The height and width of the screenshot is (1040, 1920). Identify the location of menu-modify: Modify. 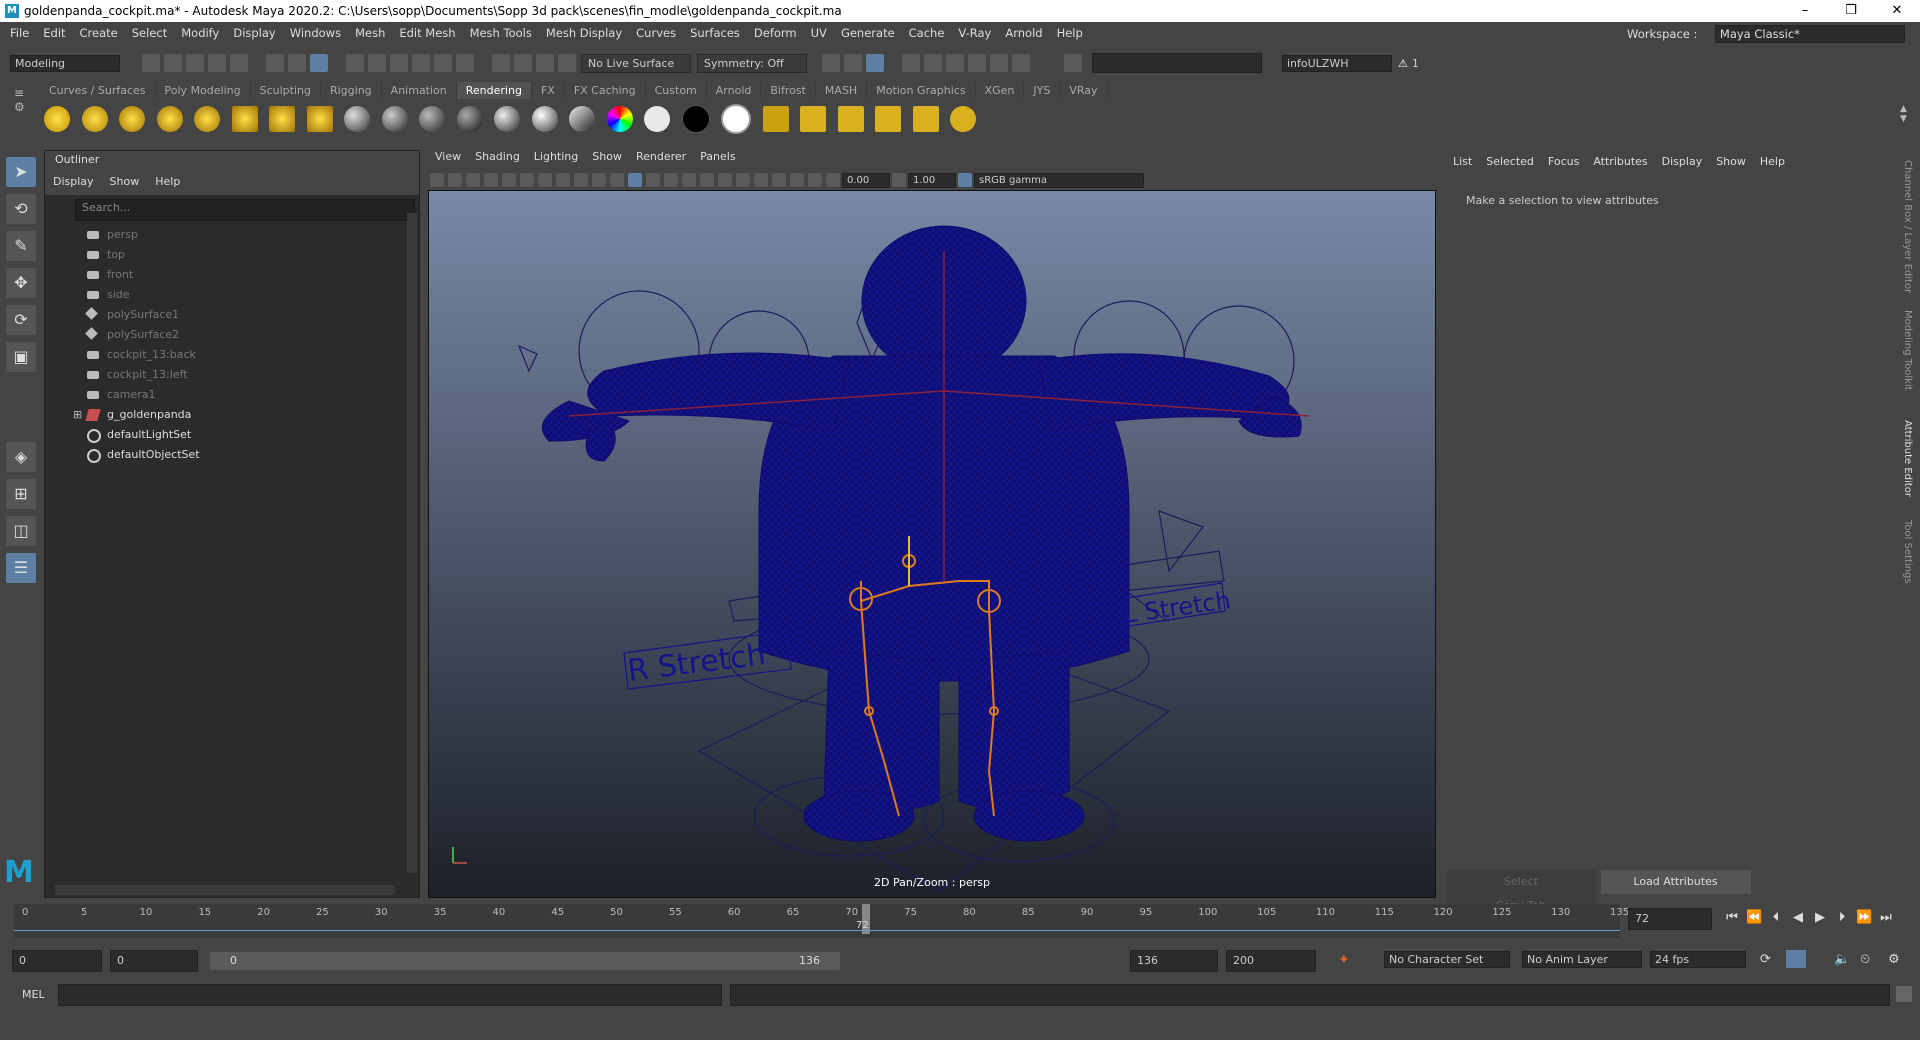
(200, 33).